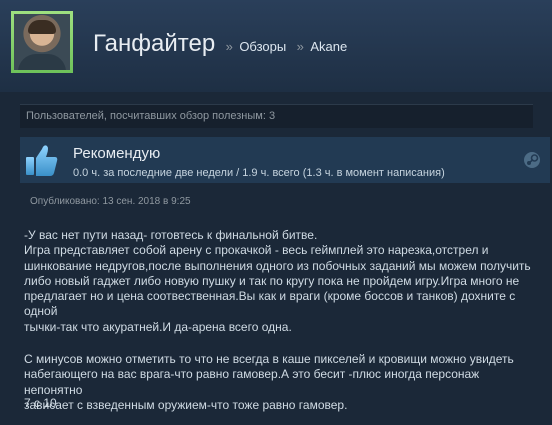 The image size is (552, 425). What do you see at coordinates (220, 44) in the screenshot?
I see `breadcrumb: Ганфайтер » Обзоры » Akane` at bounding box center [220, 44].